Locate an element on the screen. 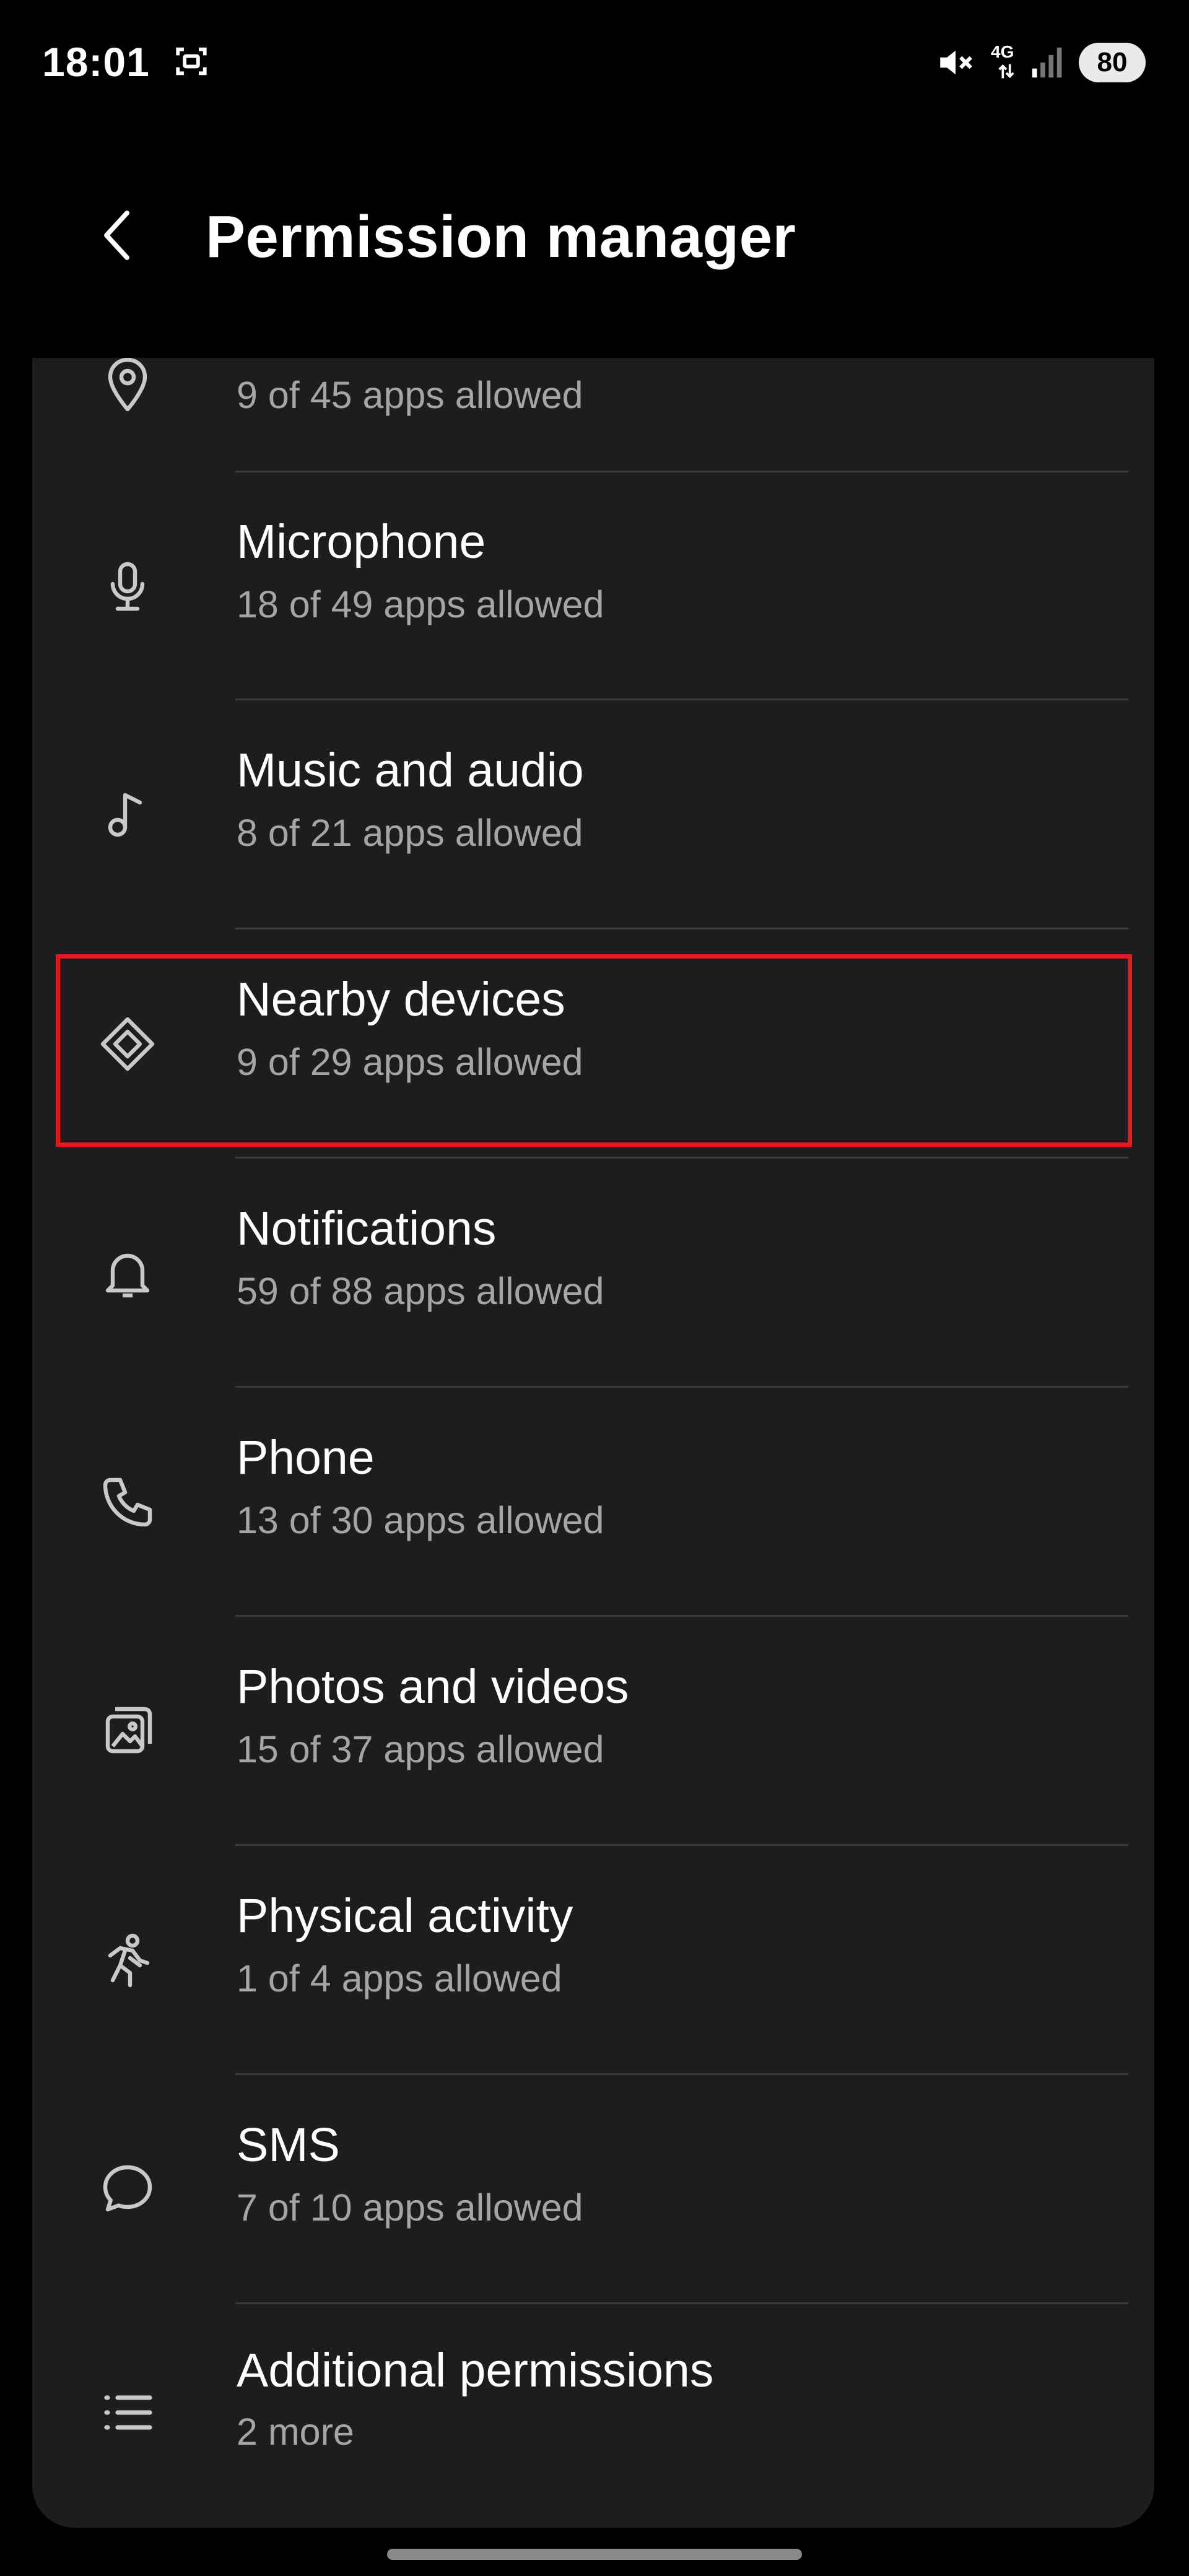 The image size is (1189, 2576). phone-icon is located at coordinates (128, 1502).